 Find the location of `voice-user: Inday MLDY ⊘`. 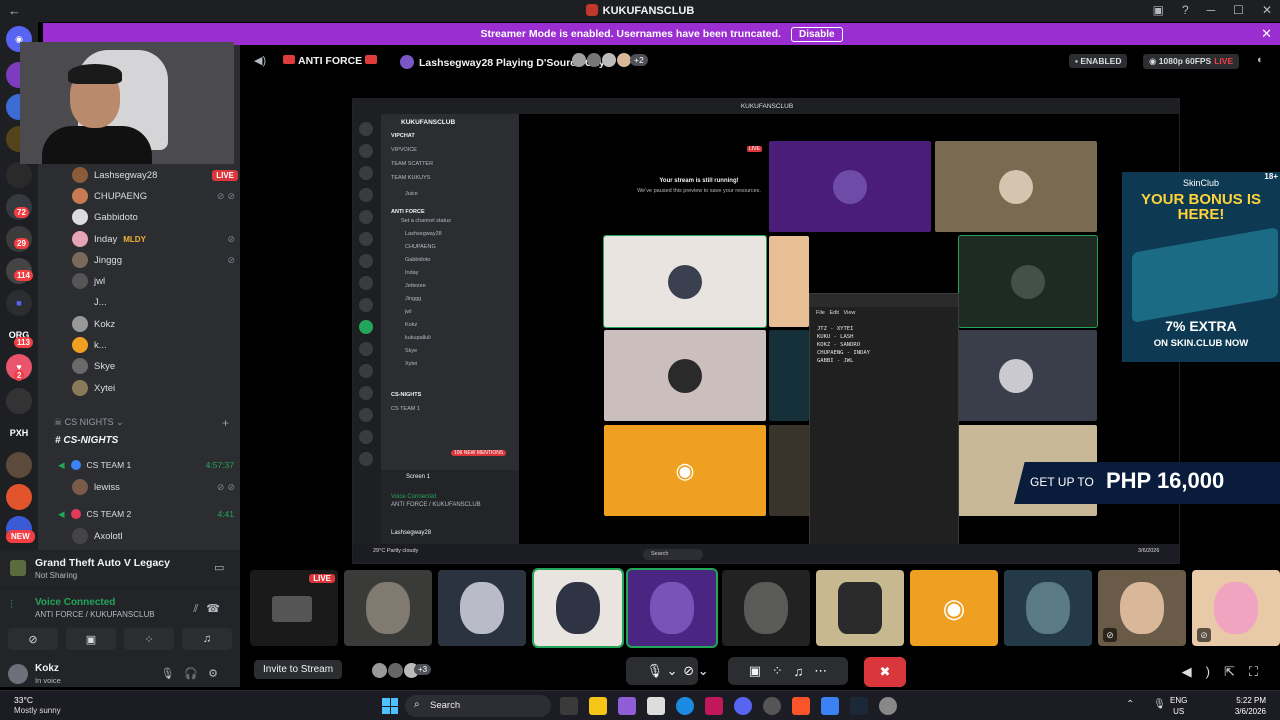

voice-user: Inday MLDY ⊘ is located at coordinates (155, 239).